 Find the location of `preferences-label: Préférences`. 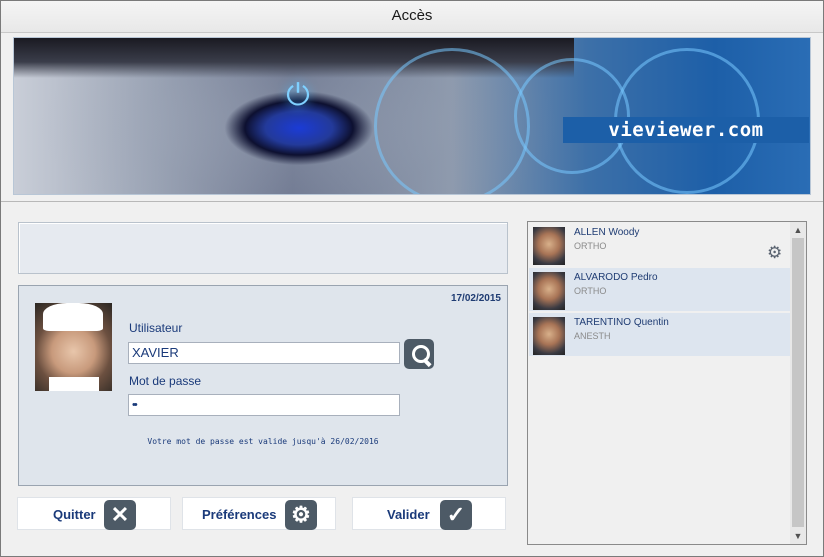

preferences-label: Préférences is located at coordinates (239, 514).